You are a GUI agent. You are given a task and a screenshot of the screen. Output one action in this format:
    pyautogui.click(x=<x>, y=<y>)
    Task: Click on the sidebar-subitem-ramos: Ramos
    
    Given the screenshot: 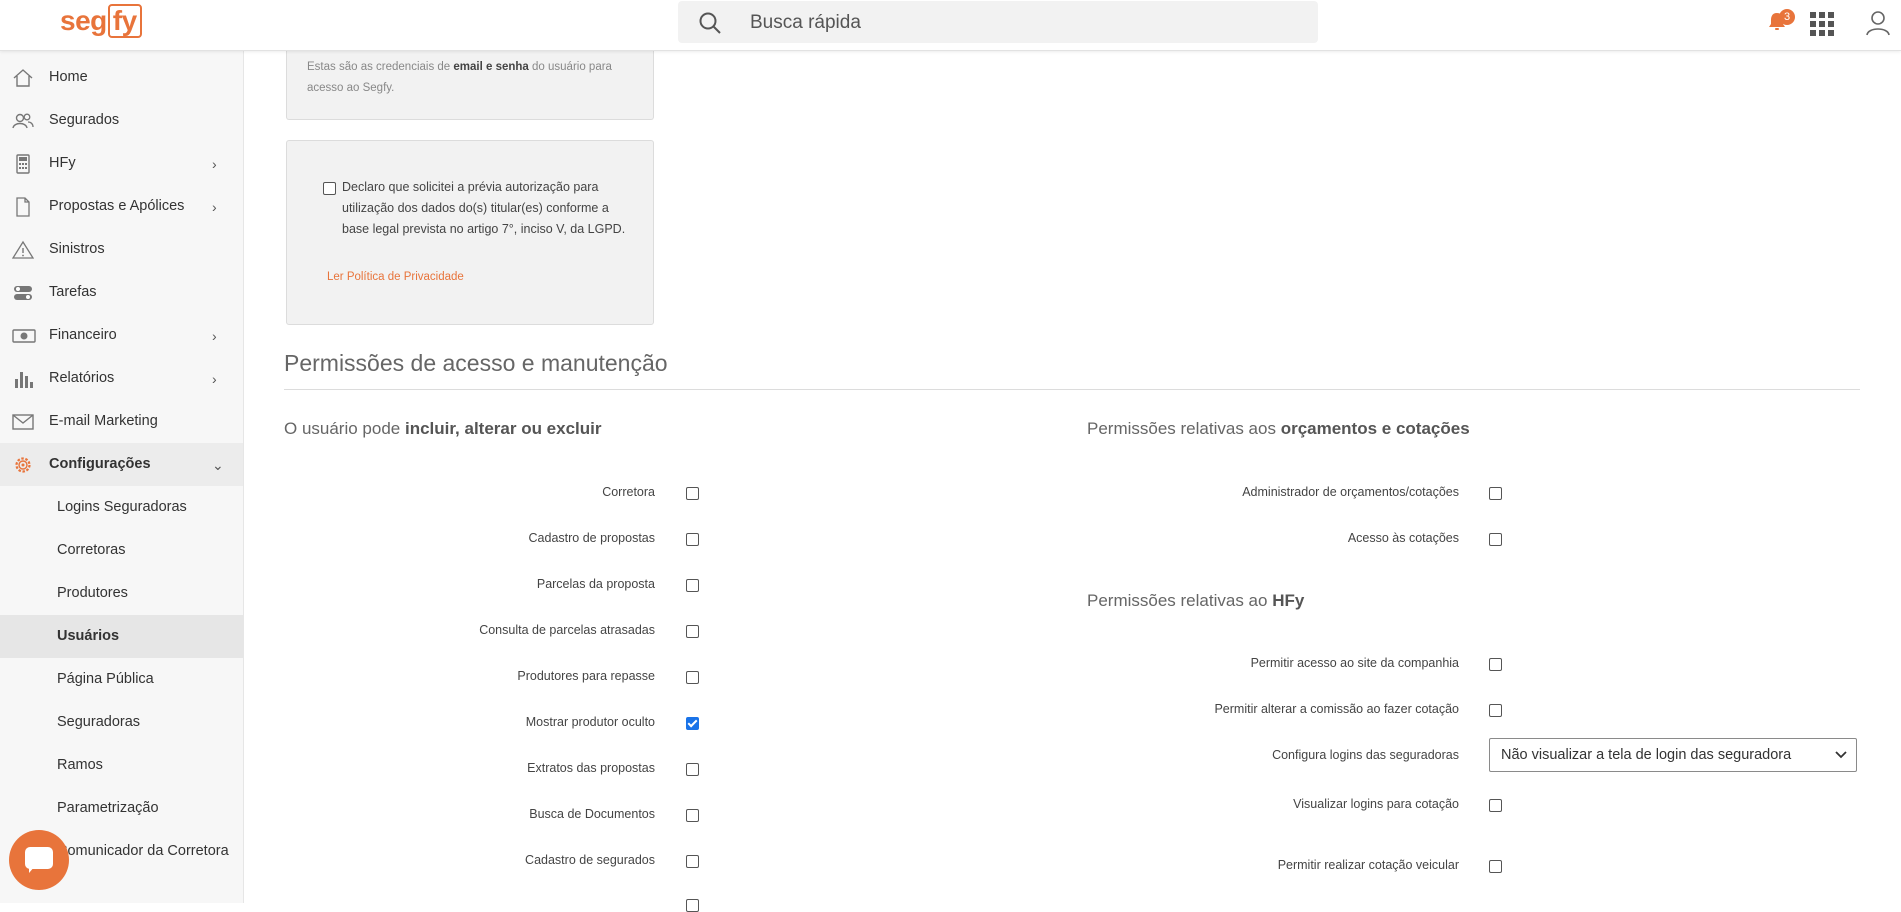 What is the action you would take?
    pyautogui.click(x=121, y=765)
    